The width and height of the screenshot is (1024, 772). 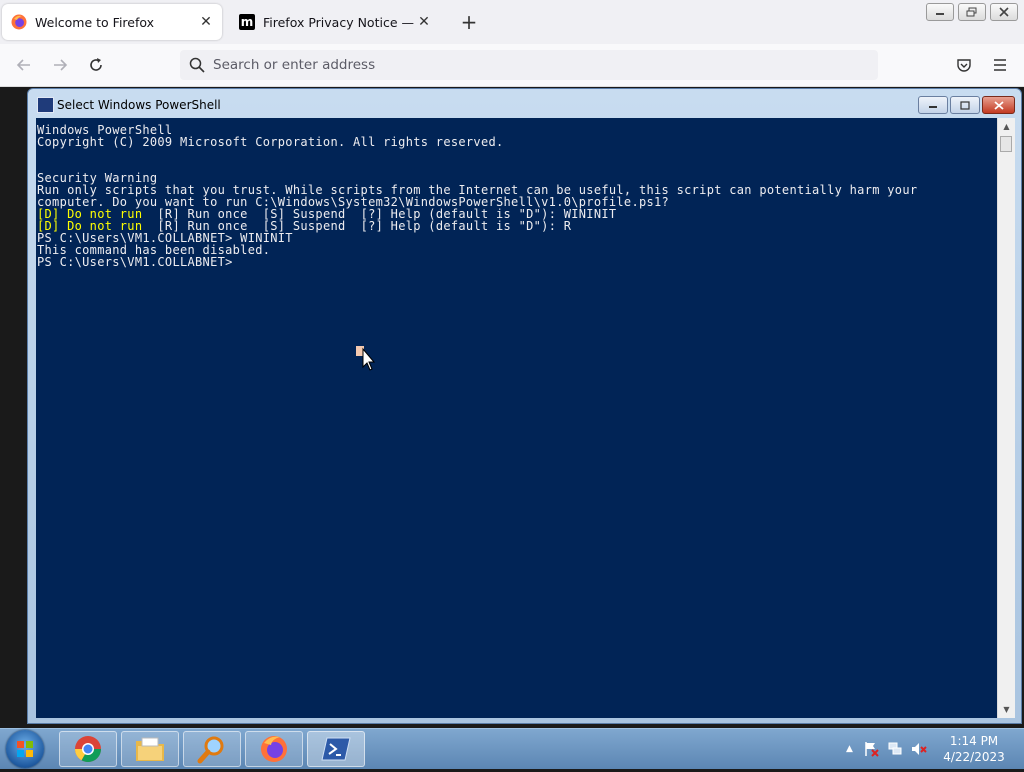 I want to click on app-menu-button, so click(x=1000, y=65).